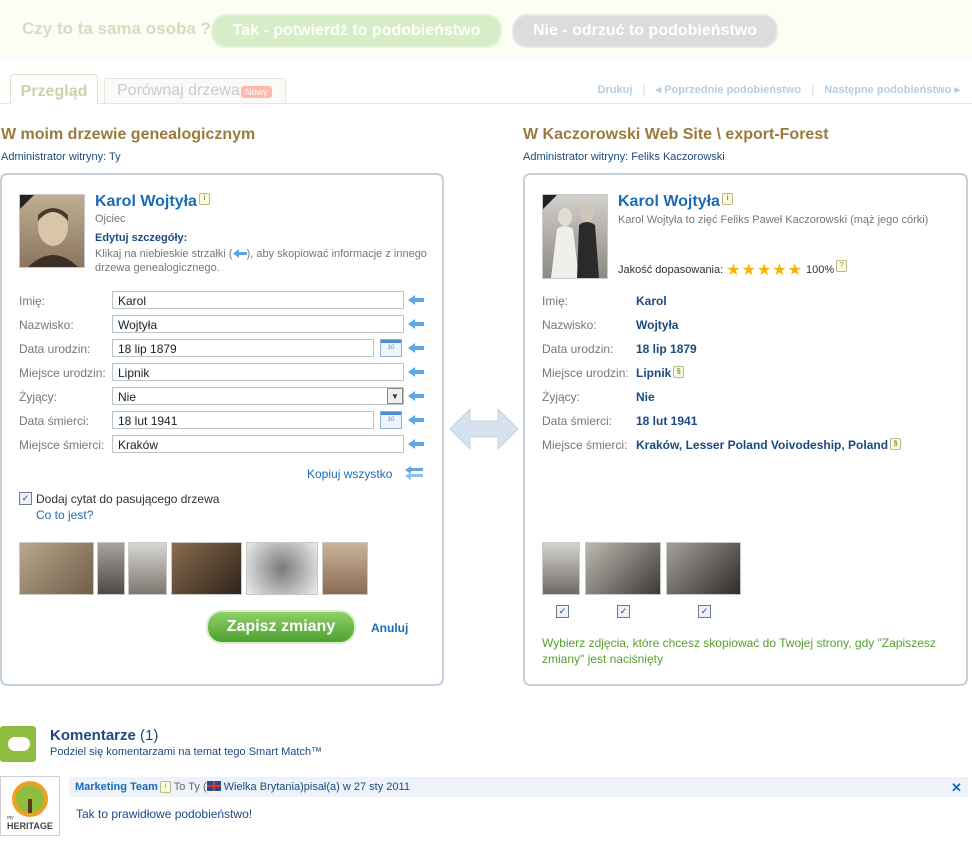  Describe the element at coordinates (128, 134) in the screenshot. I see `left-heading: W moim drzewie genealogicznym` at that location.